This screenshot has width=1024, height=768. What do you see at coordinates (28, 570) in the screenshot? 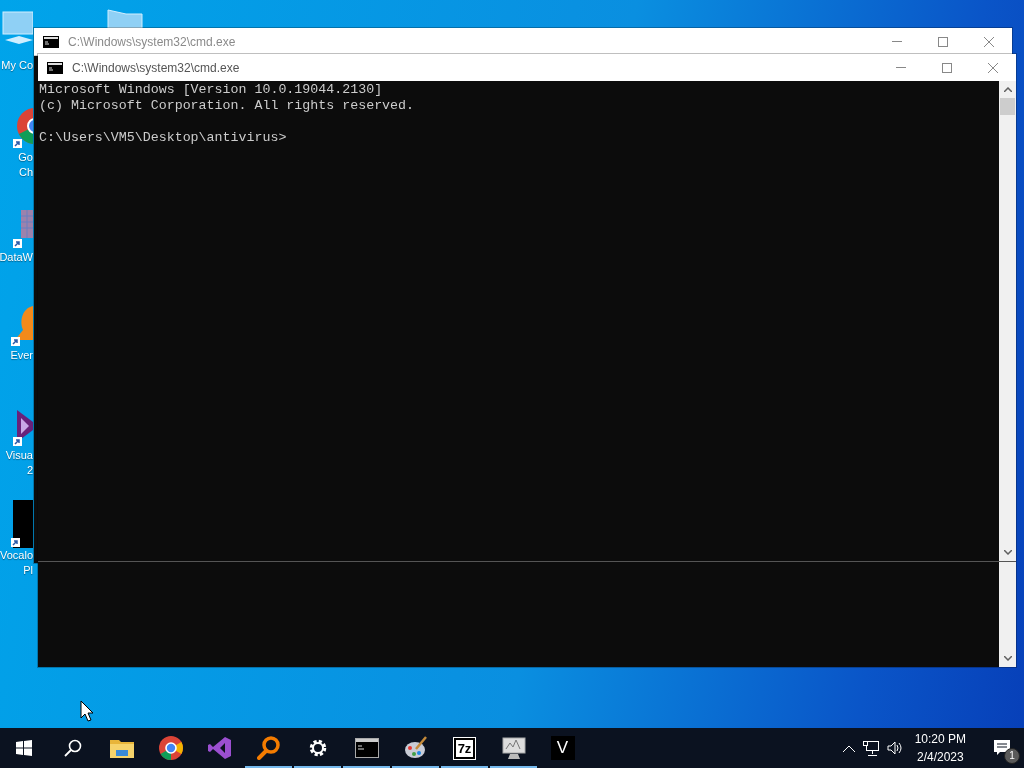
I see `icon-label: Pl` at bounding box center [28, 570].